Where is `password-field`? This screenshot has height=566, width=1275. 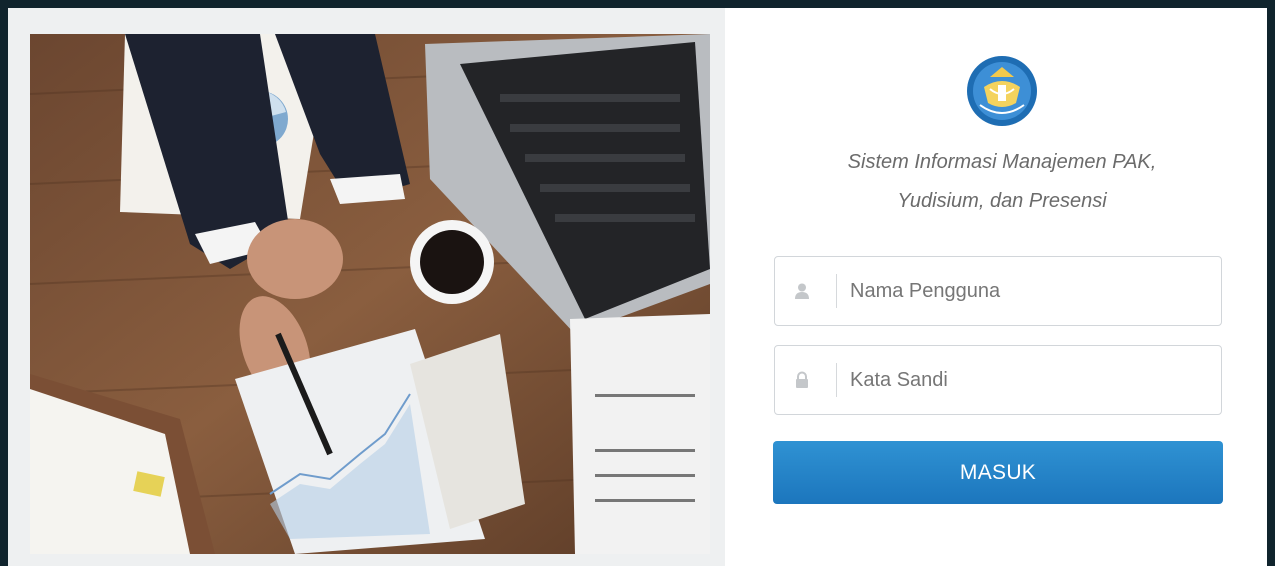 password-field is located at coordinates (998, 380).